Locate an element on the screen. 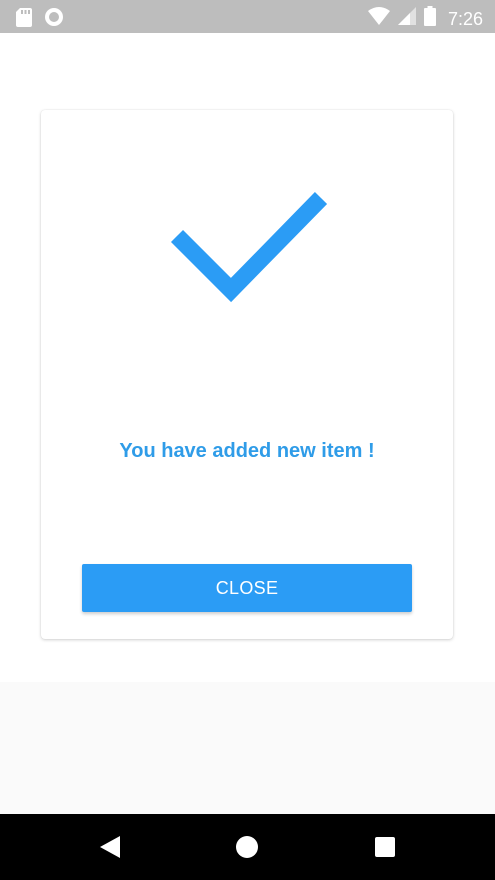 The width and height of the screenshot is (495, 880). status-right-icons: 7:26 is located at coordinates (425, 18).